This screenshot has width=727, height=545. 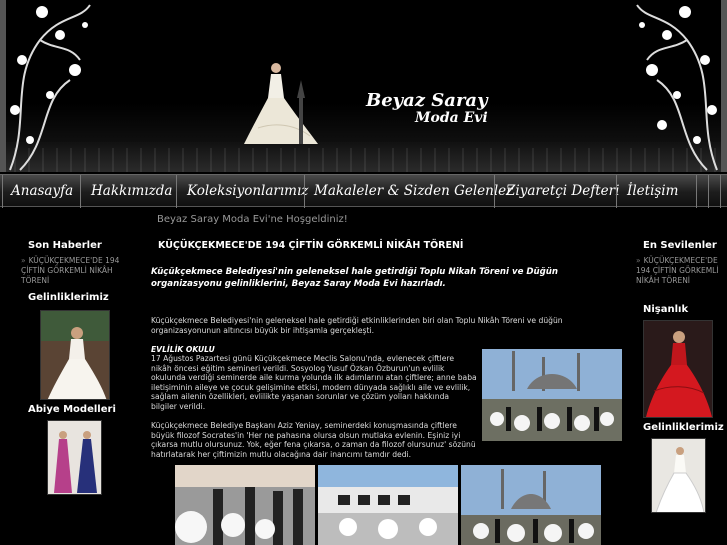 What do you see at coordinates (75, 355) in the screenshot?
I see `bride-gallery-image` at bounding box center [75, 355].